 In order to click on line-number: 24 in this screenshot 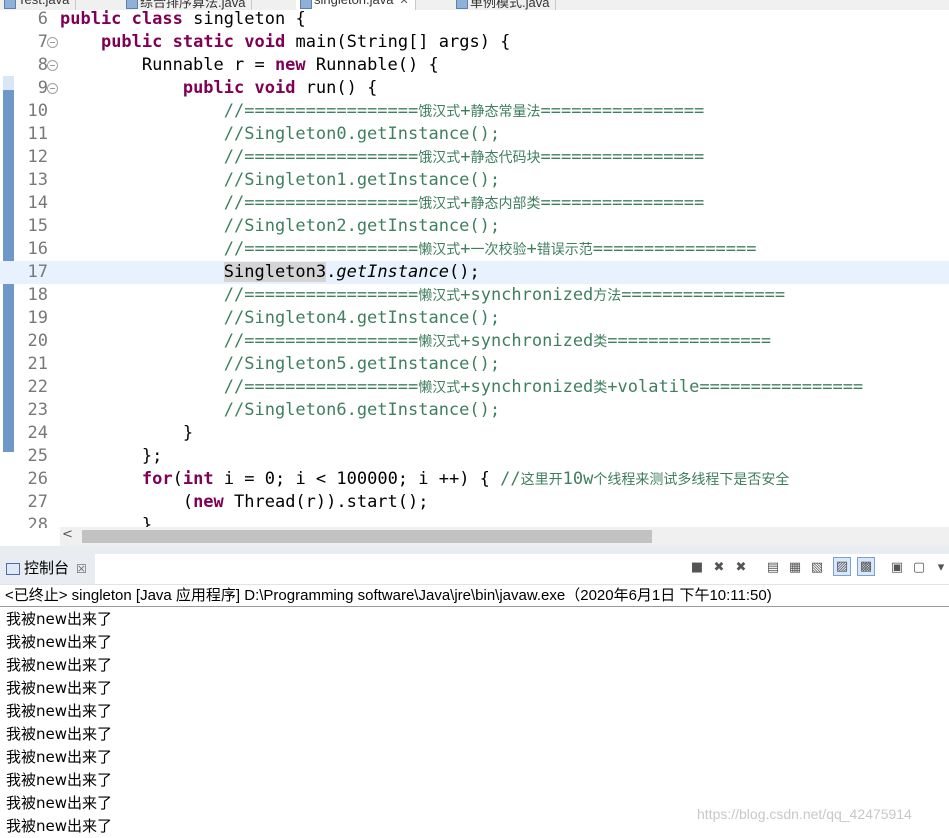, I will do `click(37, 433)`.